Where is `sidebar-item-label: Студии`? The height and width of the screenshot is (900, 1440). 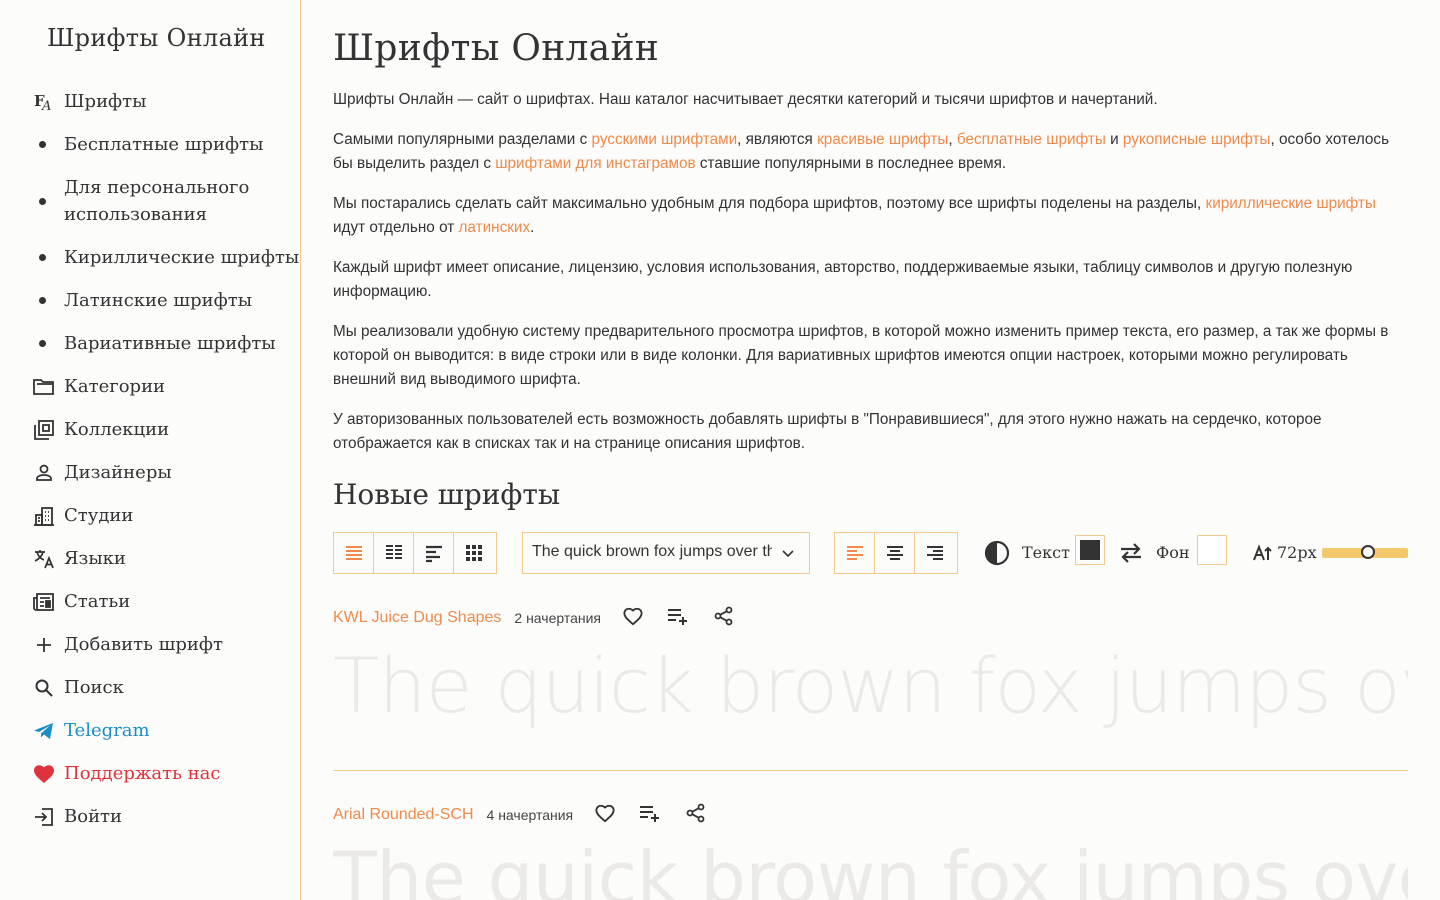
sidebar-item-label: Студии is located at coordinates (99, 515).